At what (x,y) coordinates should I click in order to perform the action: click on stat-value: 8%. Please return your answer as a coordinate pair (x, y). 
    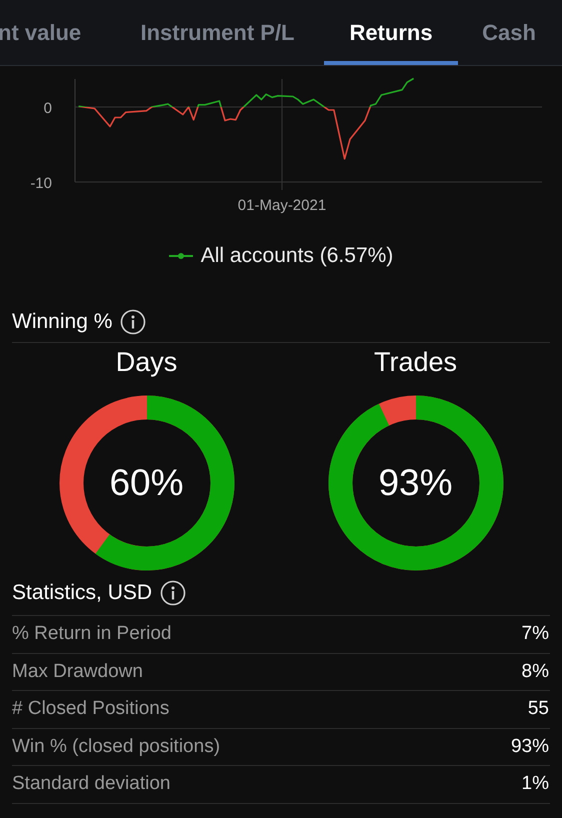
    Looking at the image, I should click on (536, 672).